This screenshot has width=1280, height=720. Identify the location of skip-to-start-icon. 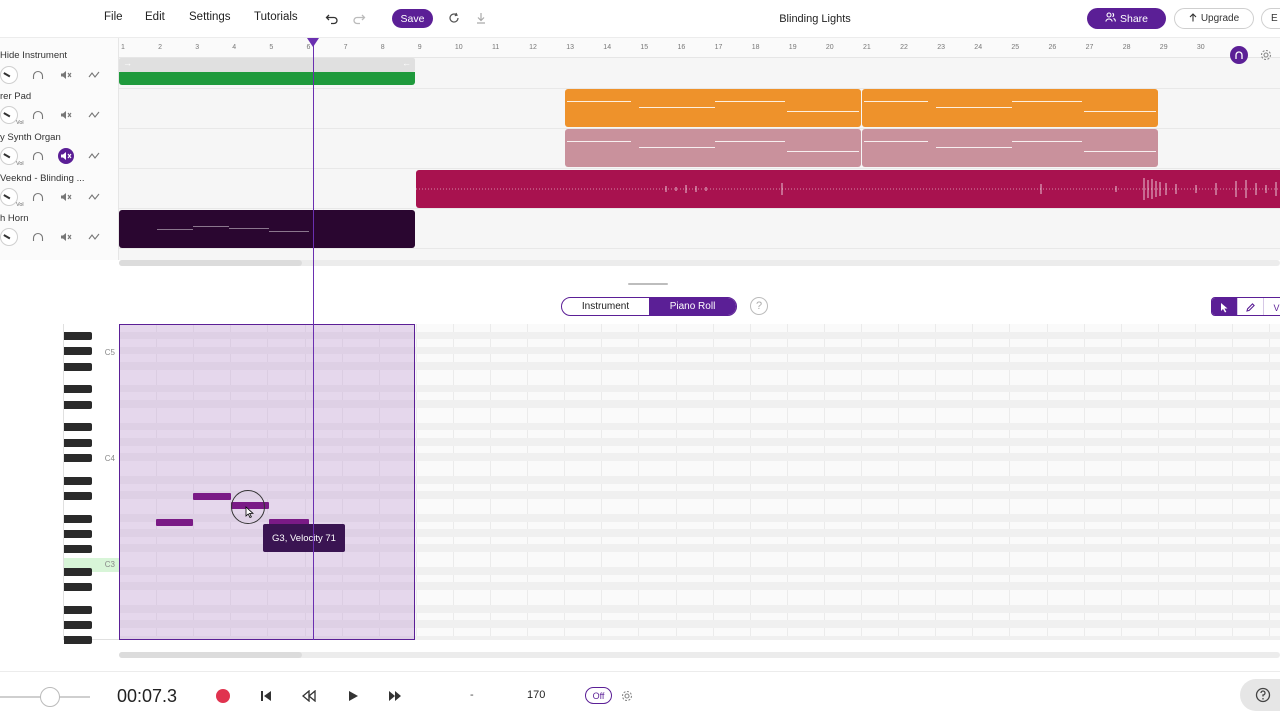
(266, 696).